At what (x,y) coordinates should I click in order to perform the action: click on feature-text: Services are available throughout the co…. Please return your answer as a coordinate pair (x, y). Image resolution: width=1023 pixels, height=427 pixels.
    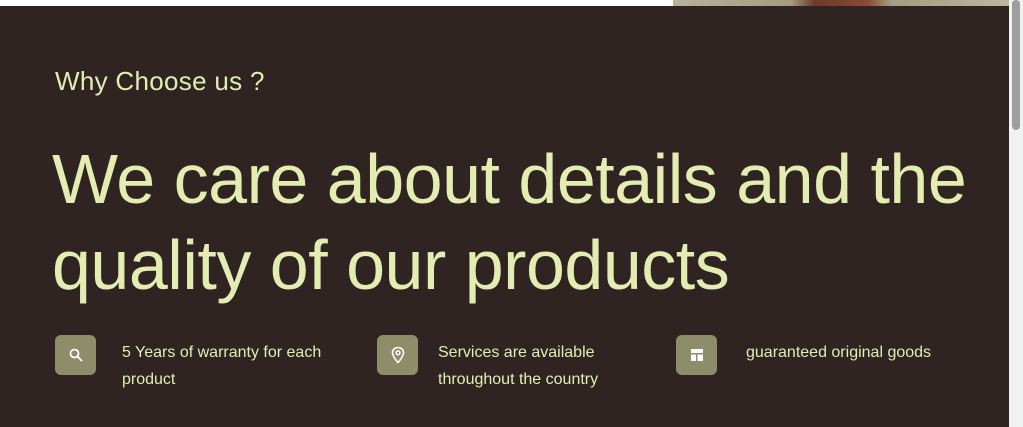
    Looking at the image, I should click on (518, 366).